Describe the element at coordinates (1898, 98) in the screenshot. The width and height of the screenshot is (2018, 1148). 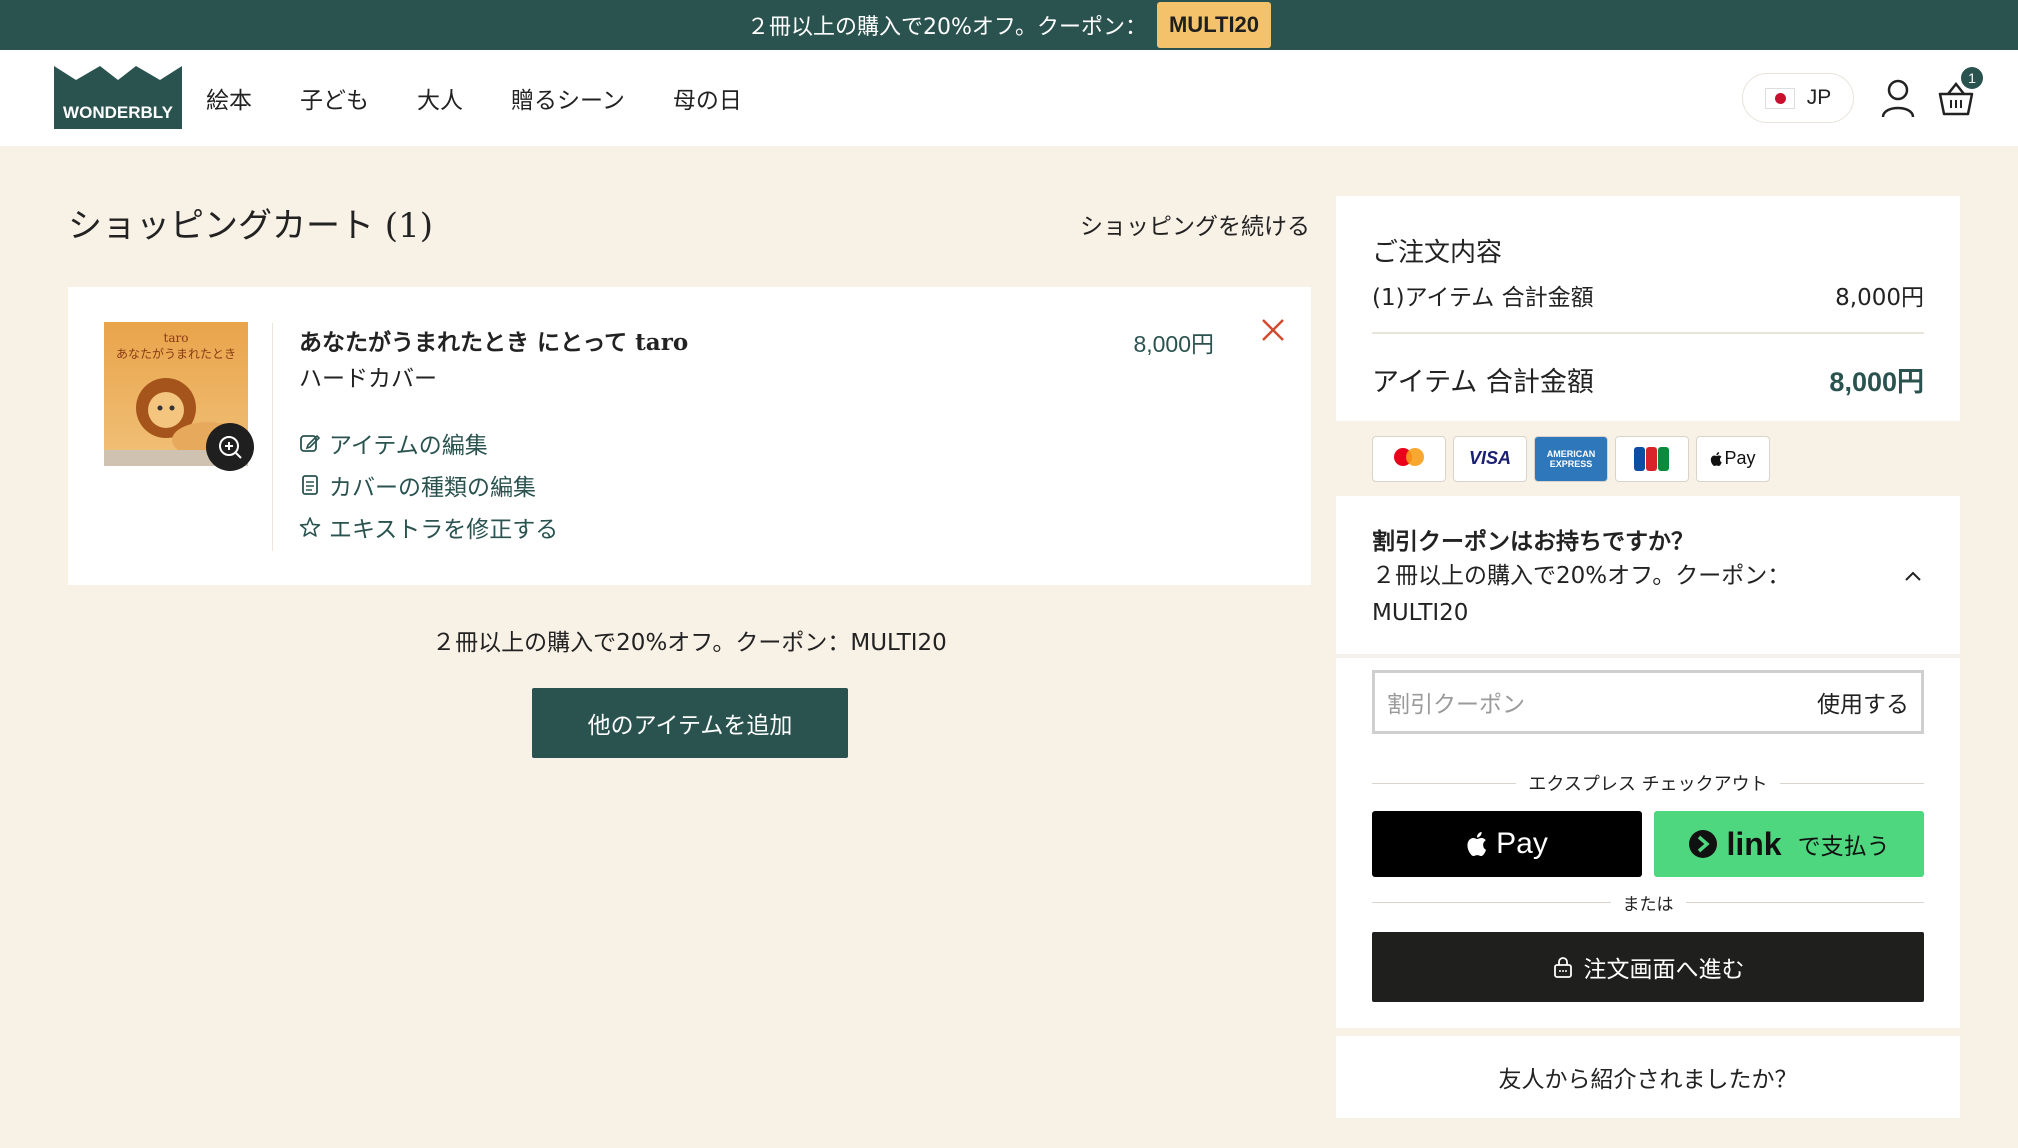
I see `account-icon` at that location.